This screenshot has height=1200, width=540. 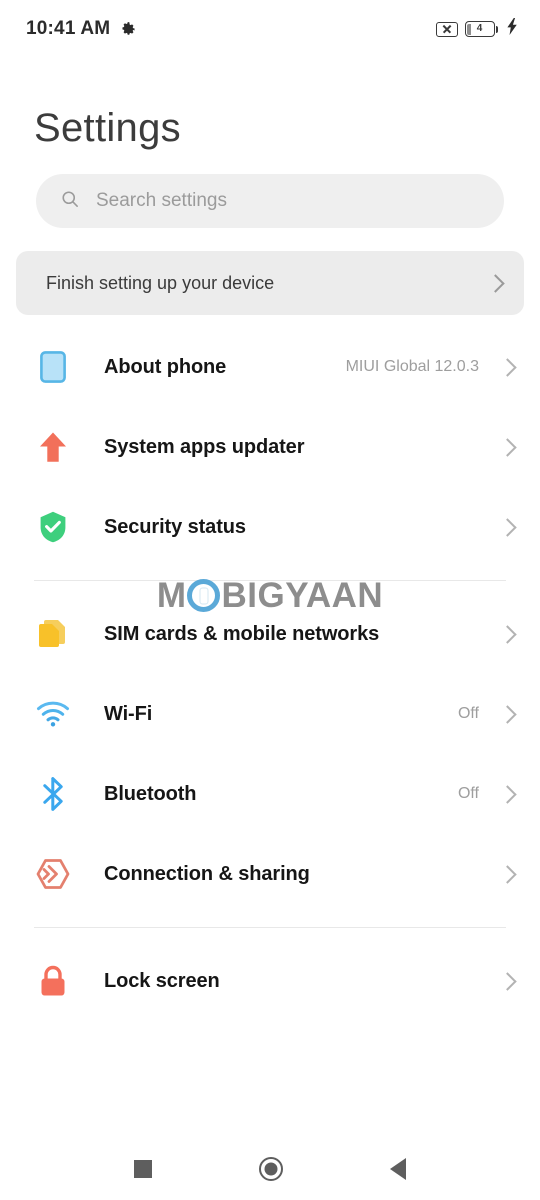 What do you see at coordinates (53, 874) in the screenshot?
I see `connection-sharing-icon` at bounding box center [53, 874].